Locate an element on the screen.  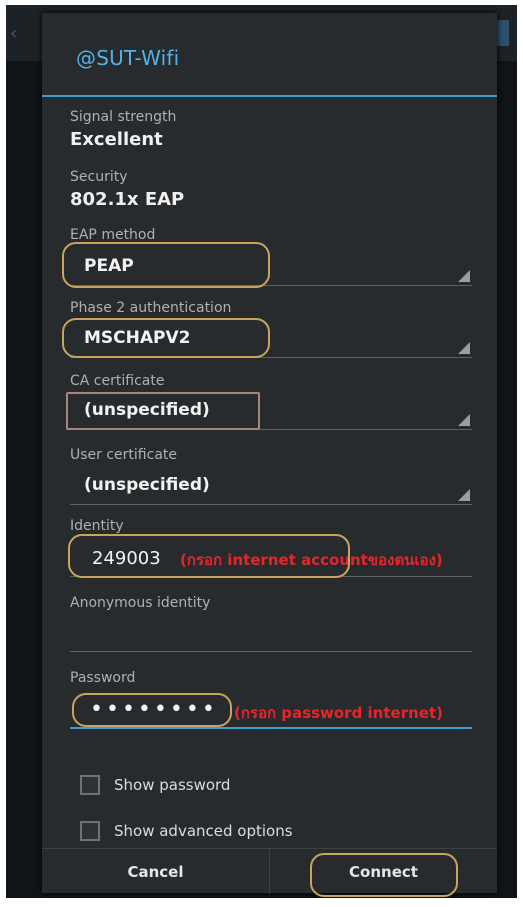
connect-highlight is located at coordinates (384, 875).